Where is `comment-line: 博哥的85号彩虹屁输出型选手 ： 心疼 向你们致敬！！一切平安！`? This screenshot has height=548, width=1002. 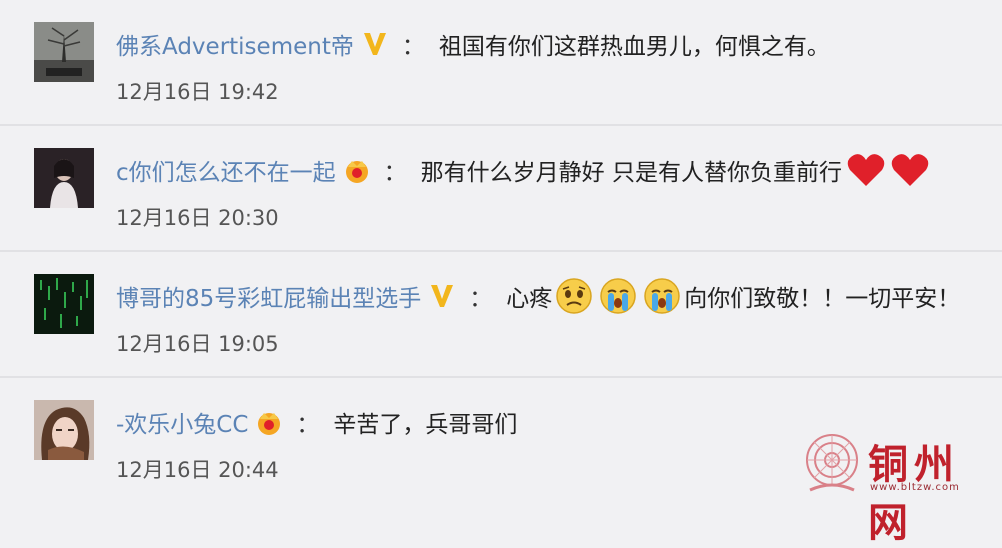 comment-line: 博哥的85号彩虹屁输出型选手 ： 心疼 向你们致敬！！一切平安！ is located at coordinates (549, 296).